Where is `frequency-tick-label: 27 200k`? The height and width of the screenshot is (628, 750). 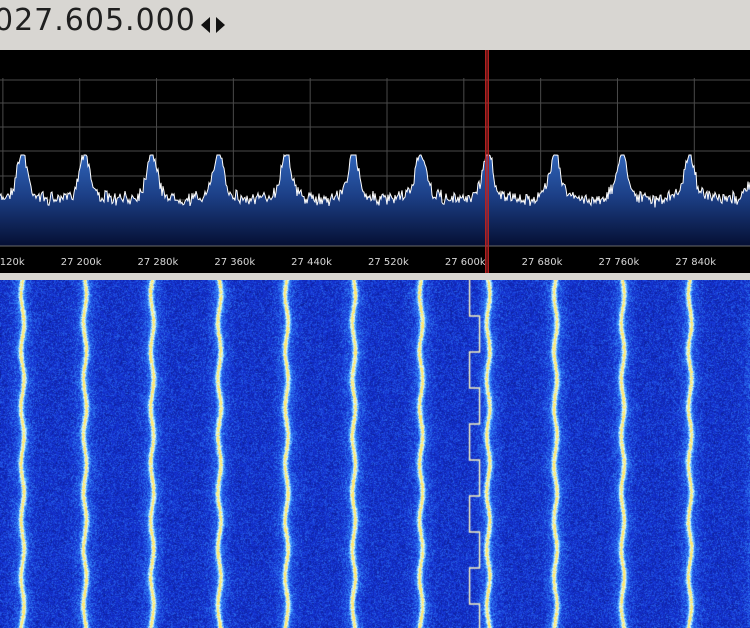
frequency-tick-label: 27 200k is located at coordinates (81, 262).